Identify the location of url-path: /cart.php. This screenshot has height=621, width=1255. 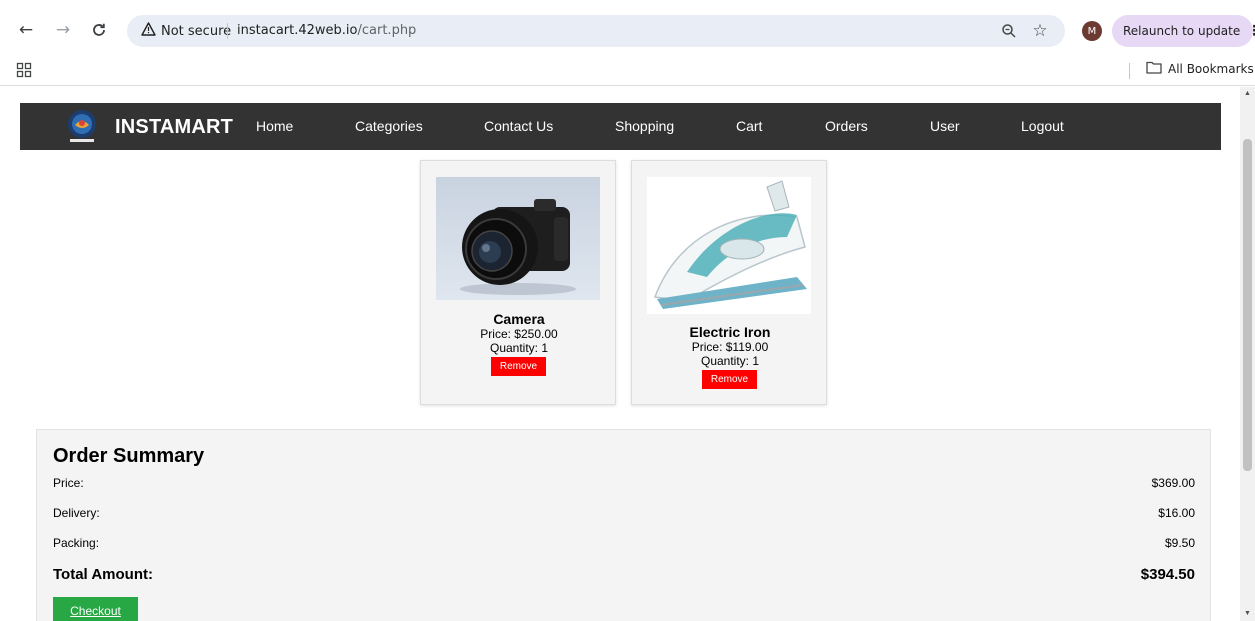
(387, 30).